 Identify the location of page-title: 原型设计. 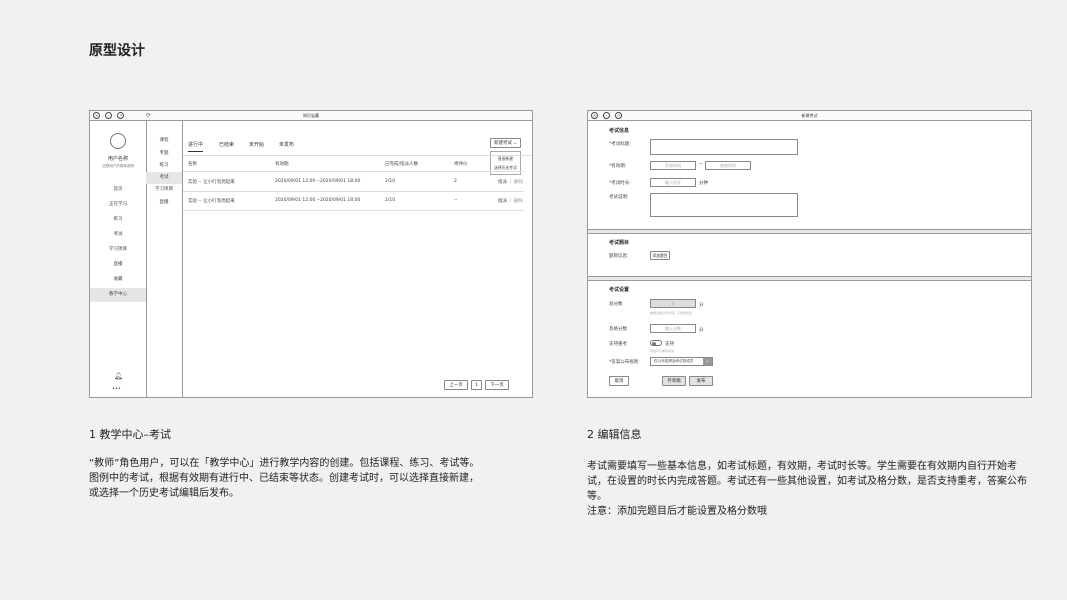
(117, 51).